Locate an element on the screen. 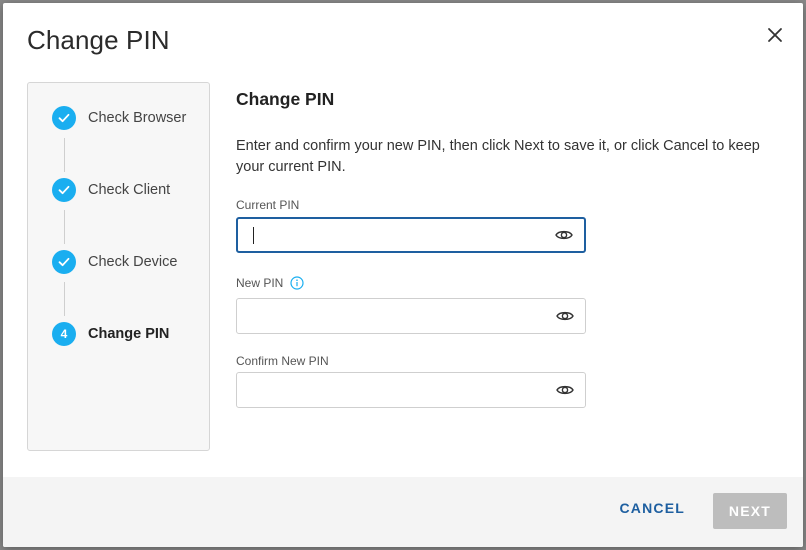 This screenshot has height=550, width=806. new-pin-label-row: New PIN is located at coordinates (270, 283).